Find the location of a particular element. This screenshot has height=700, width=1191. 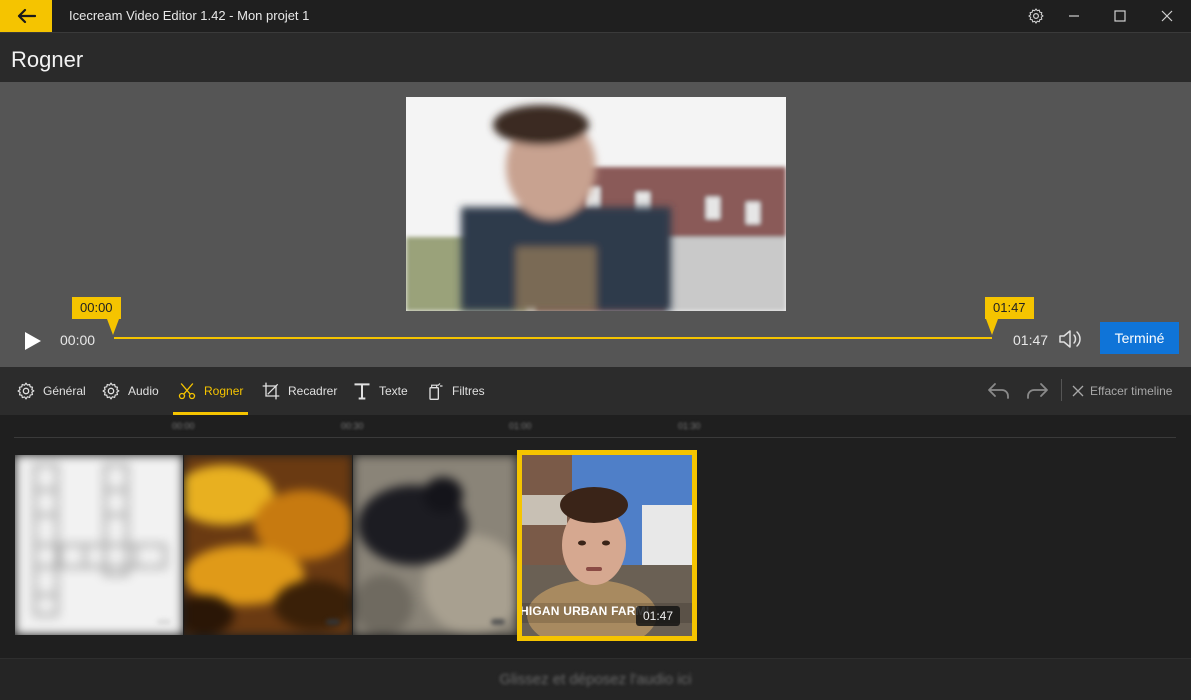

clear-timeline-button: Effacer timeline is located at coordinates (1122, 391).